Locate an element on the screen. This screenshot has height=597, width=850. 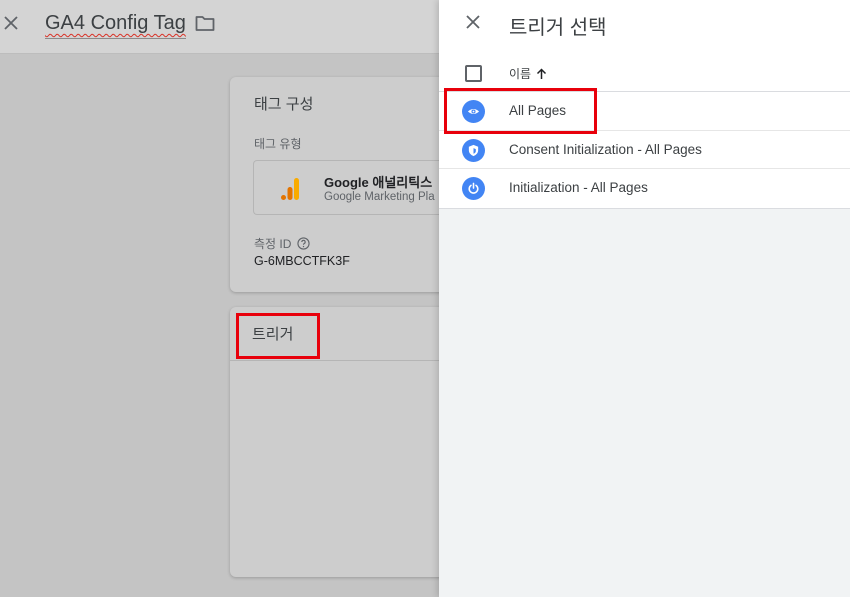
list-header: 이름 is located at coordinates (644, 73).